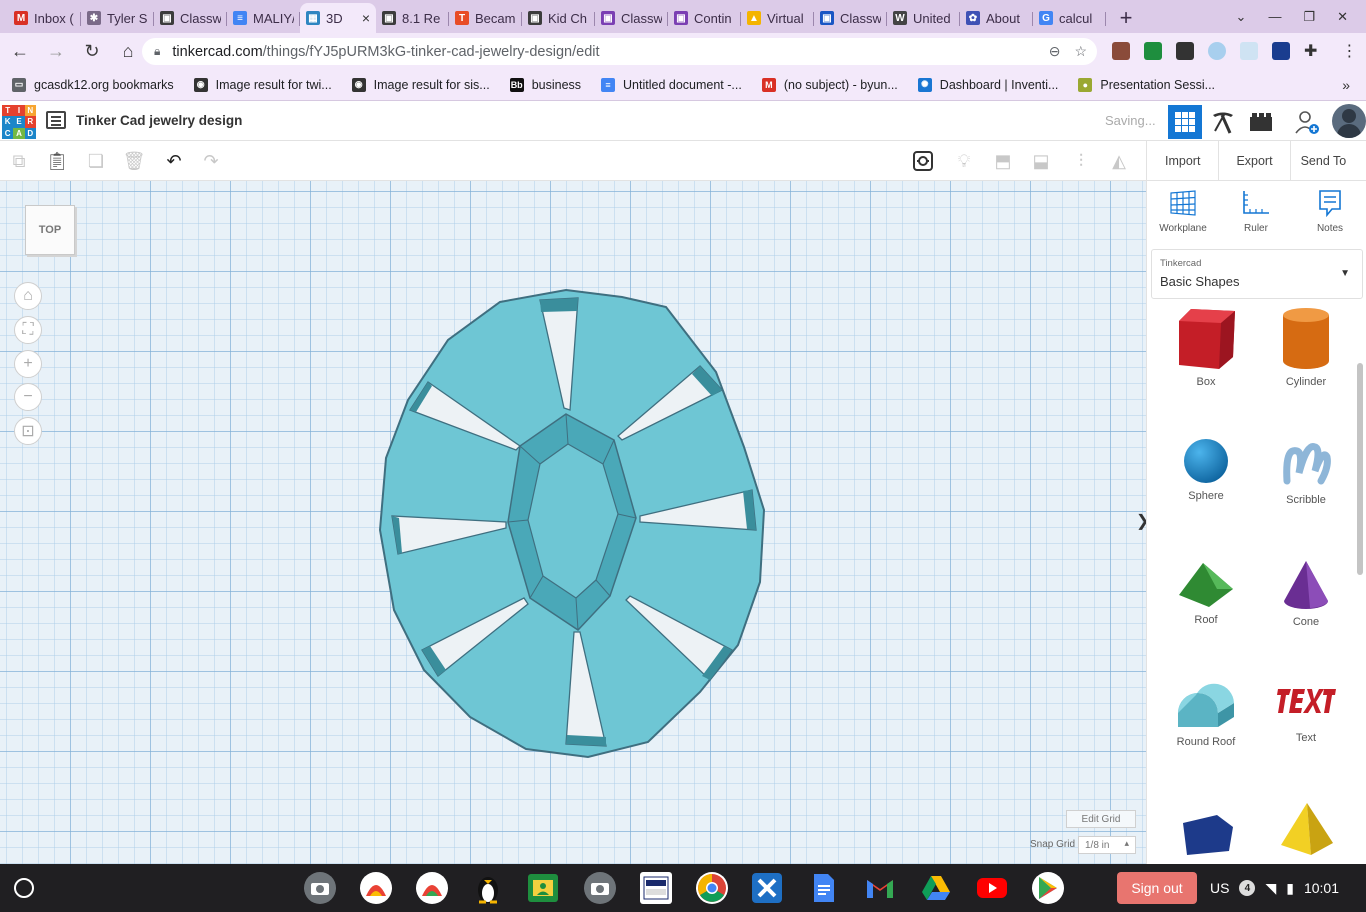 This screenshot has width=1366, height=912. Describe the element at coordinates (777, 18) in the screenshot. I see `browser-tab: ▲ Virtual` at that location.